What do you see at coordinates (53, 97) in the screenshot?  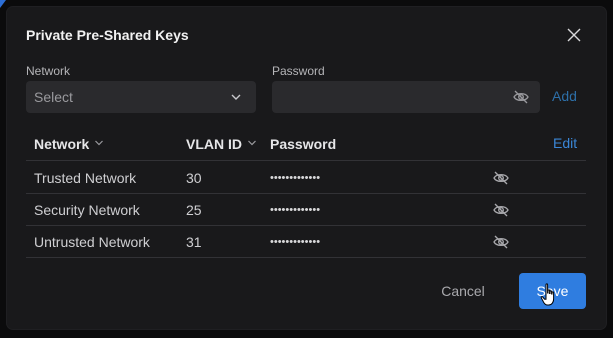 I see `network-select-value: Select` at bounding box center [53, 97].